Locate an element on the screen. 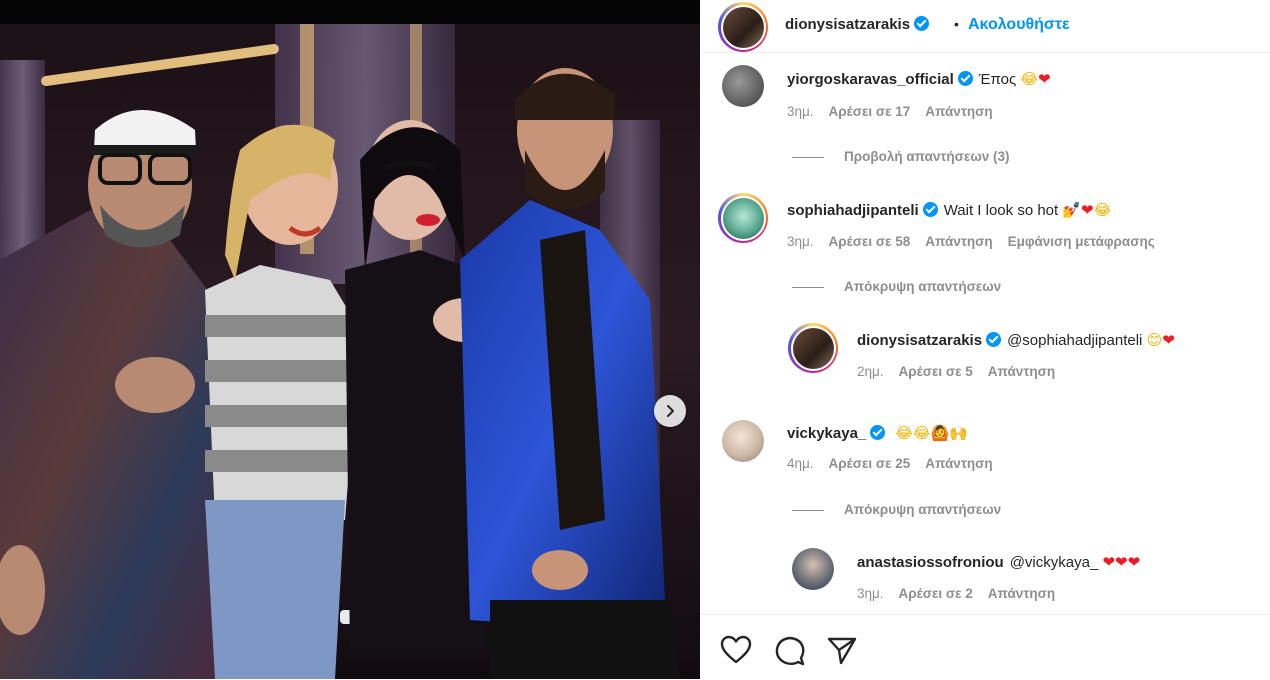 The height and width of the screenshot is (680, 1270). reply-text: @vickykaya_ is located at coordinates (1054, 562).